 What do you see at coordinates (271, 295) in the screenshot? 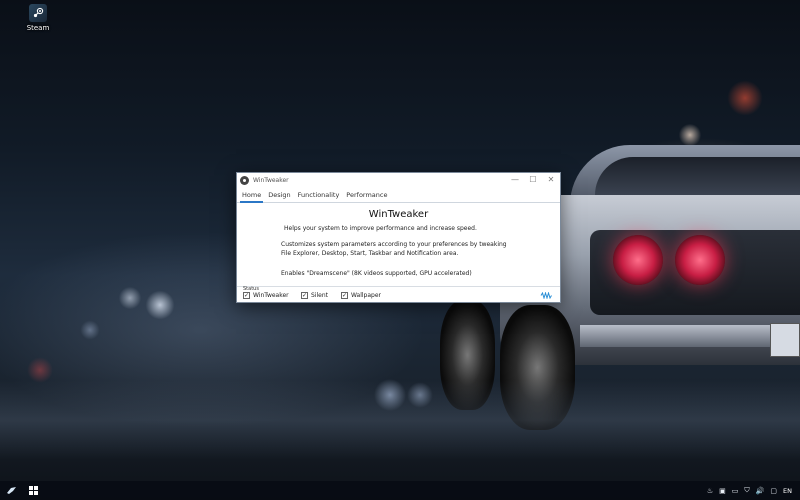
I see `checkbox-wintweaker-label: WinTweaker` at bounding box center [271, 295].